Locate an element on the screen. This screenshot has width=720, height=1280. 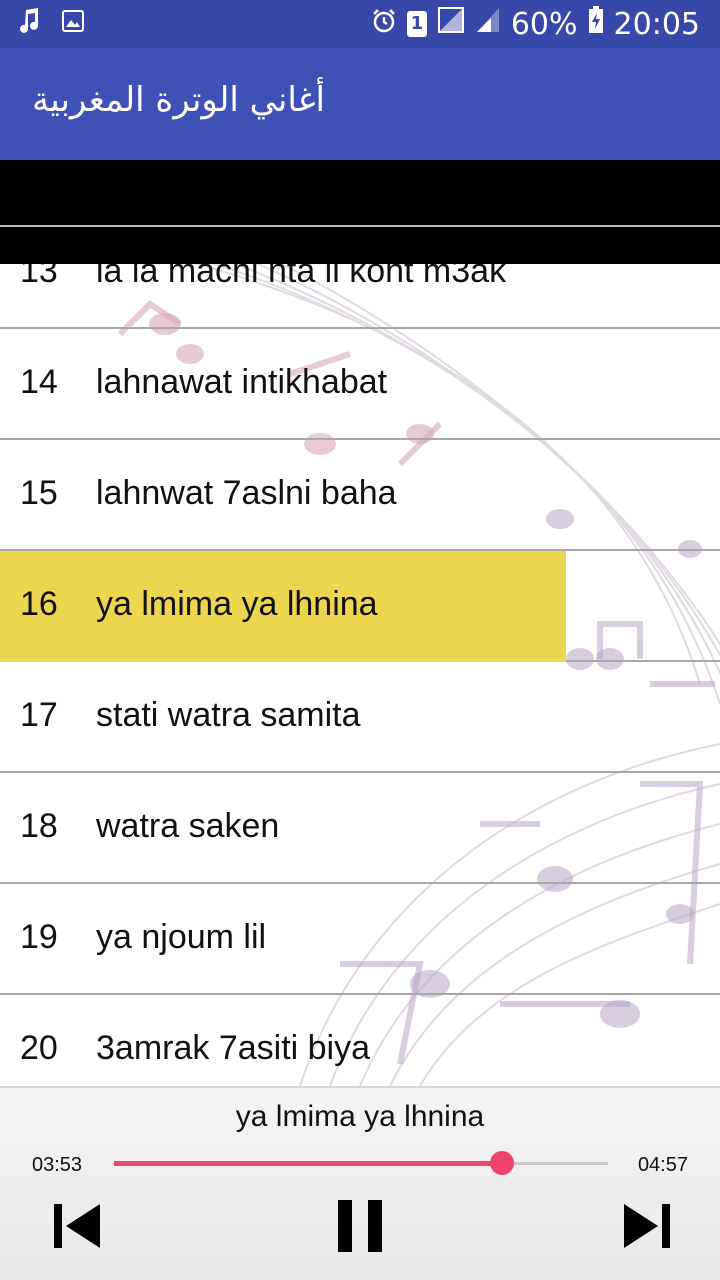
seek-bar is located at coordinates (361, 1163).